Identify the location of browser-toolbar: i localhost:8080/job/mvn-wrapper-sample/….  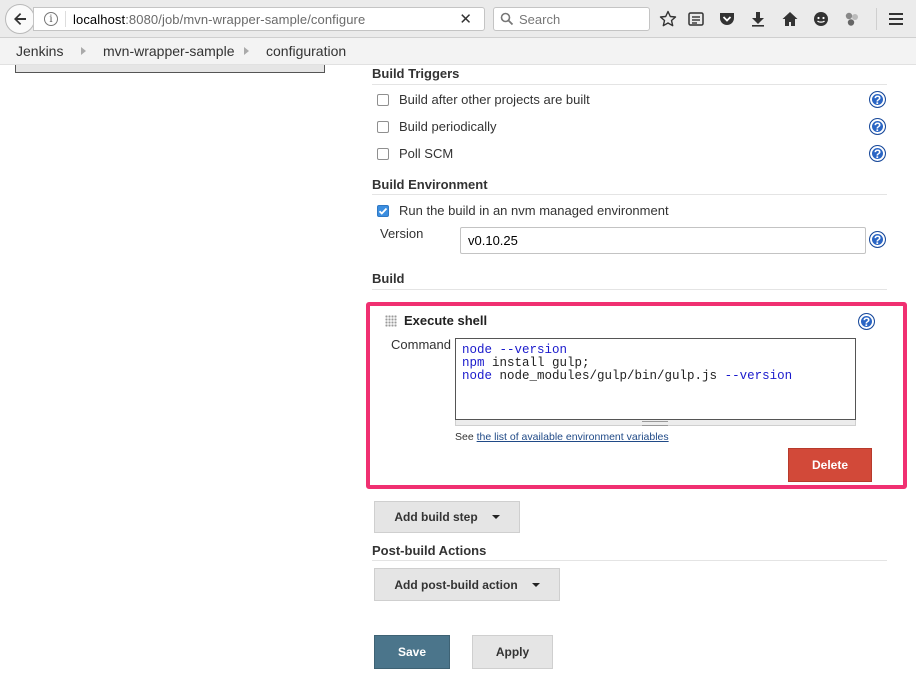
(458, 19).